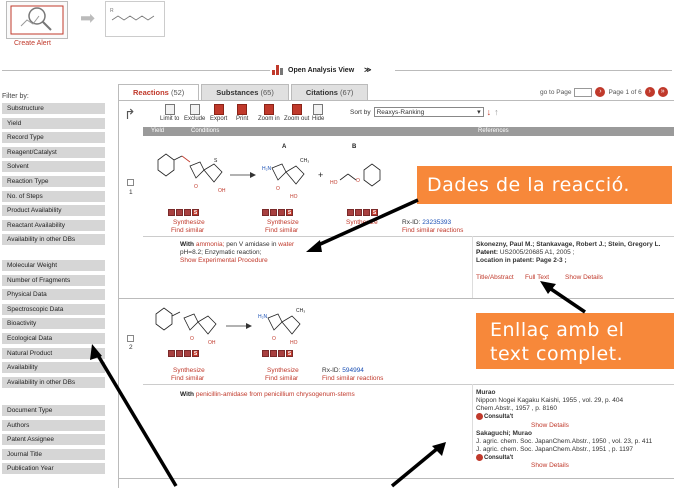 This screenshot has width=674, height=488. What do you see at coordinates (53, 225) in the screenshot?
I see `sidebar-filter-reactant-availability: Reactant Availability` at bounding box center [53, 225].